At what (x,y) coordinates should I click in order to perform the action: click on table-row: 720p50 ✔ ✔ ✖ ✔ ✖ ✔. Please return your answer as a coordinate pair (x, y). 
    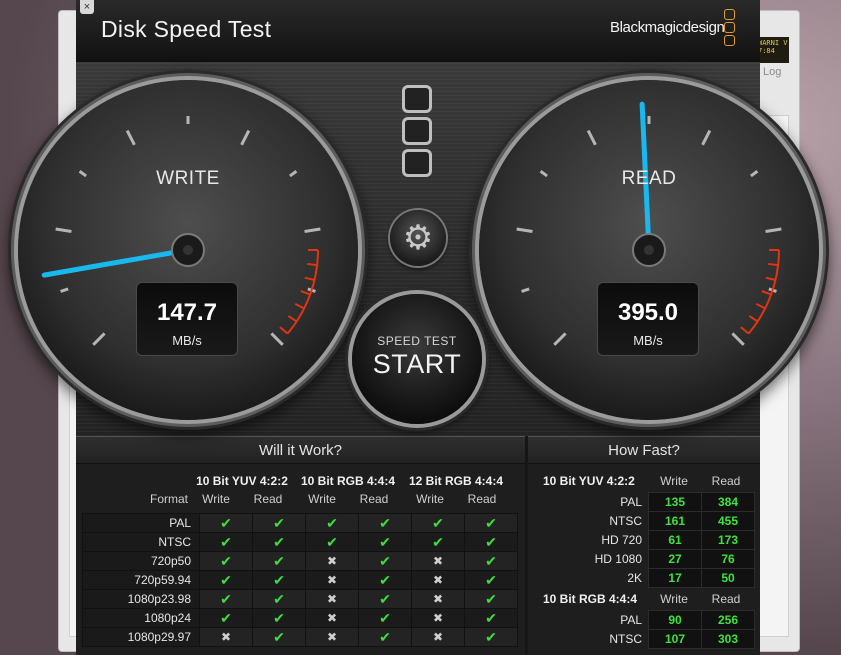
    Looking at the image, I should click on (300, 561).